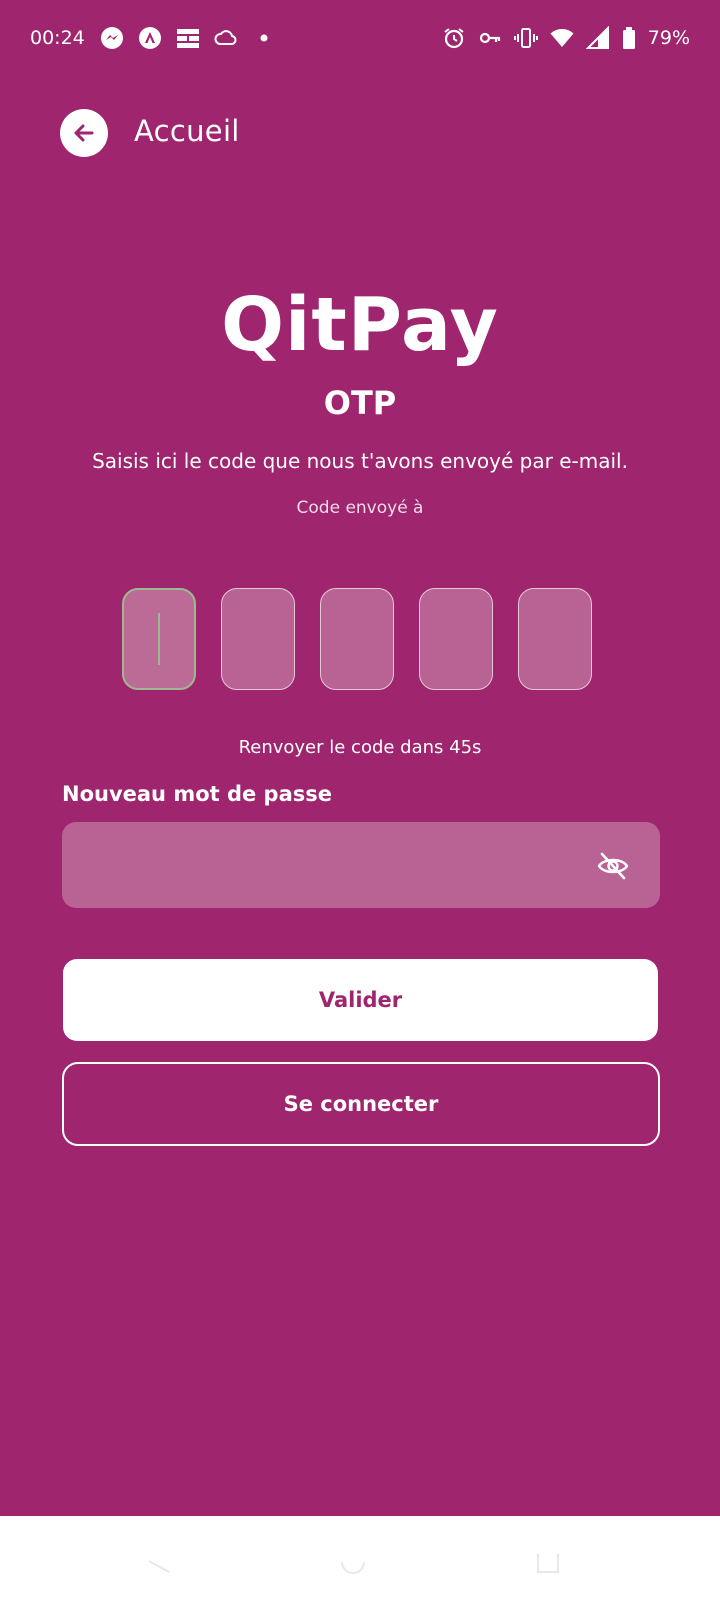  Describe the element at coordinates (353, 1561) in the screenshot. I see `nav-home-icon` at that location.